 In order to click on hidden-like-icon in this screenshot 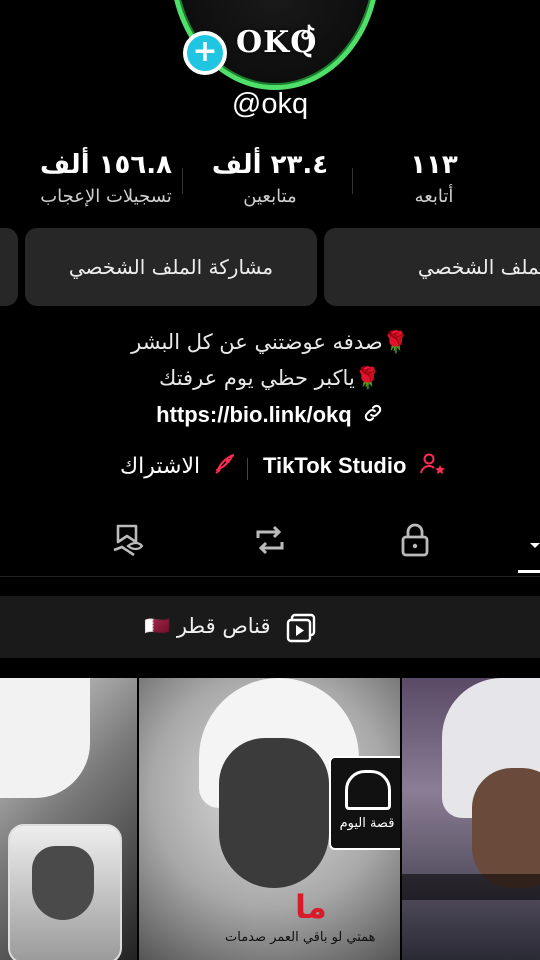, I will do `click(128, 540)`.